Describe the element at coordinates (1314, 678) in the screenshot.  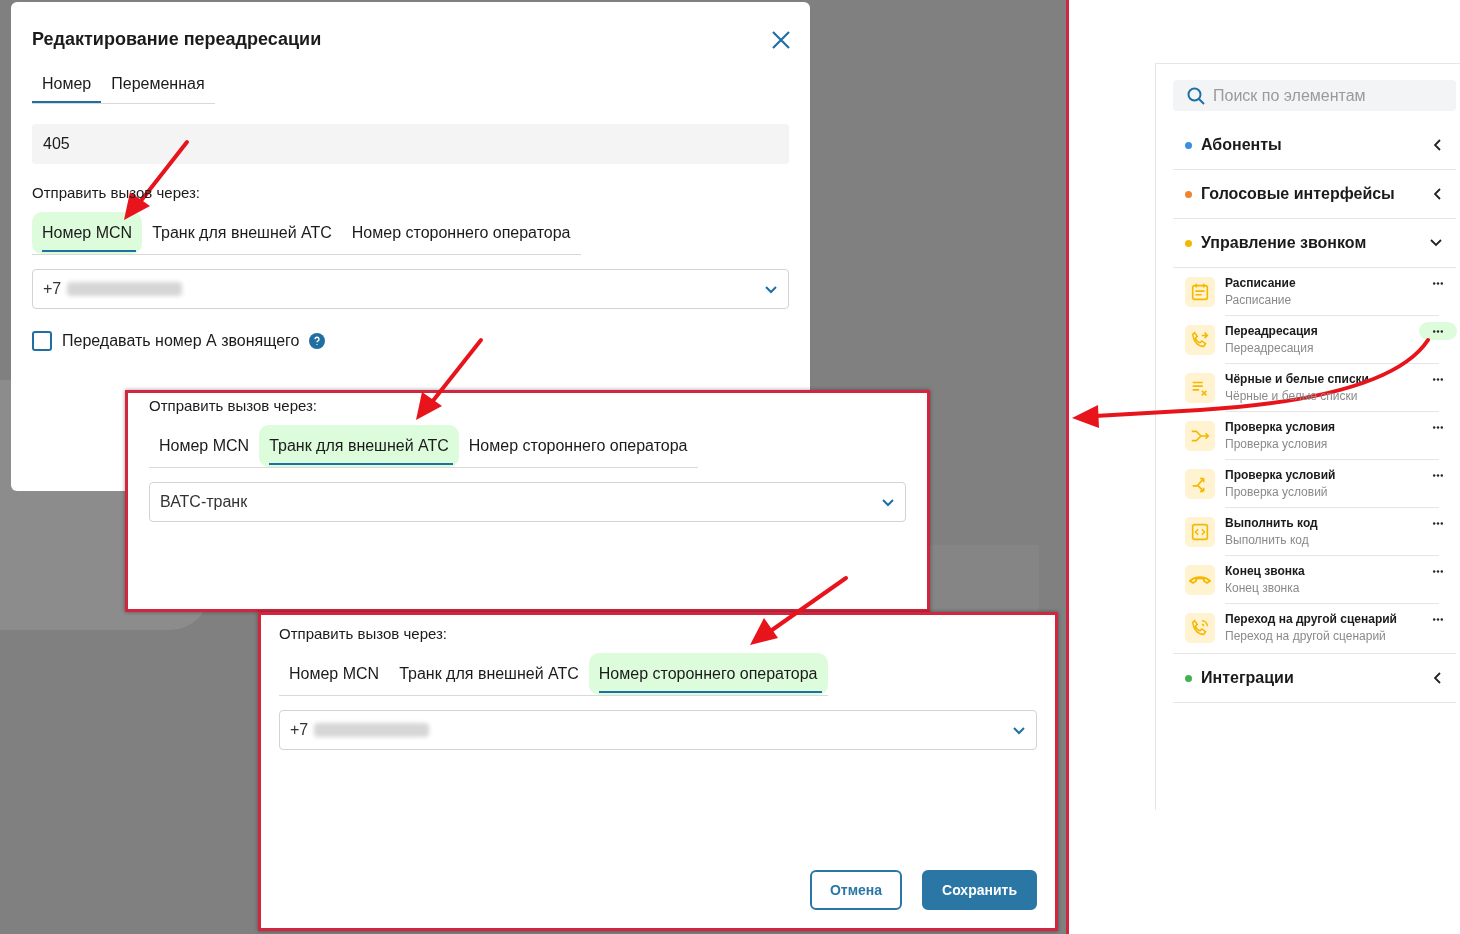
I see `category-header: Интеграции` at that location.